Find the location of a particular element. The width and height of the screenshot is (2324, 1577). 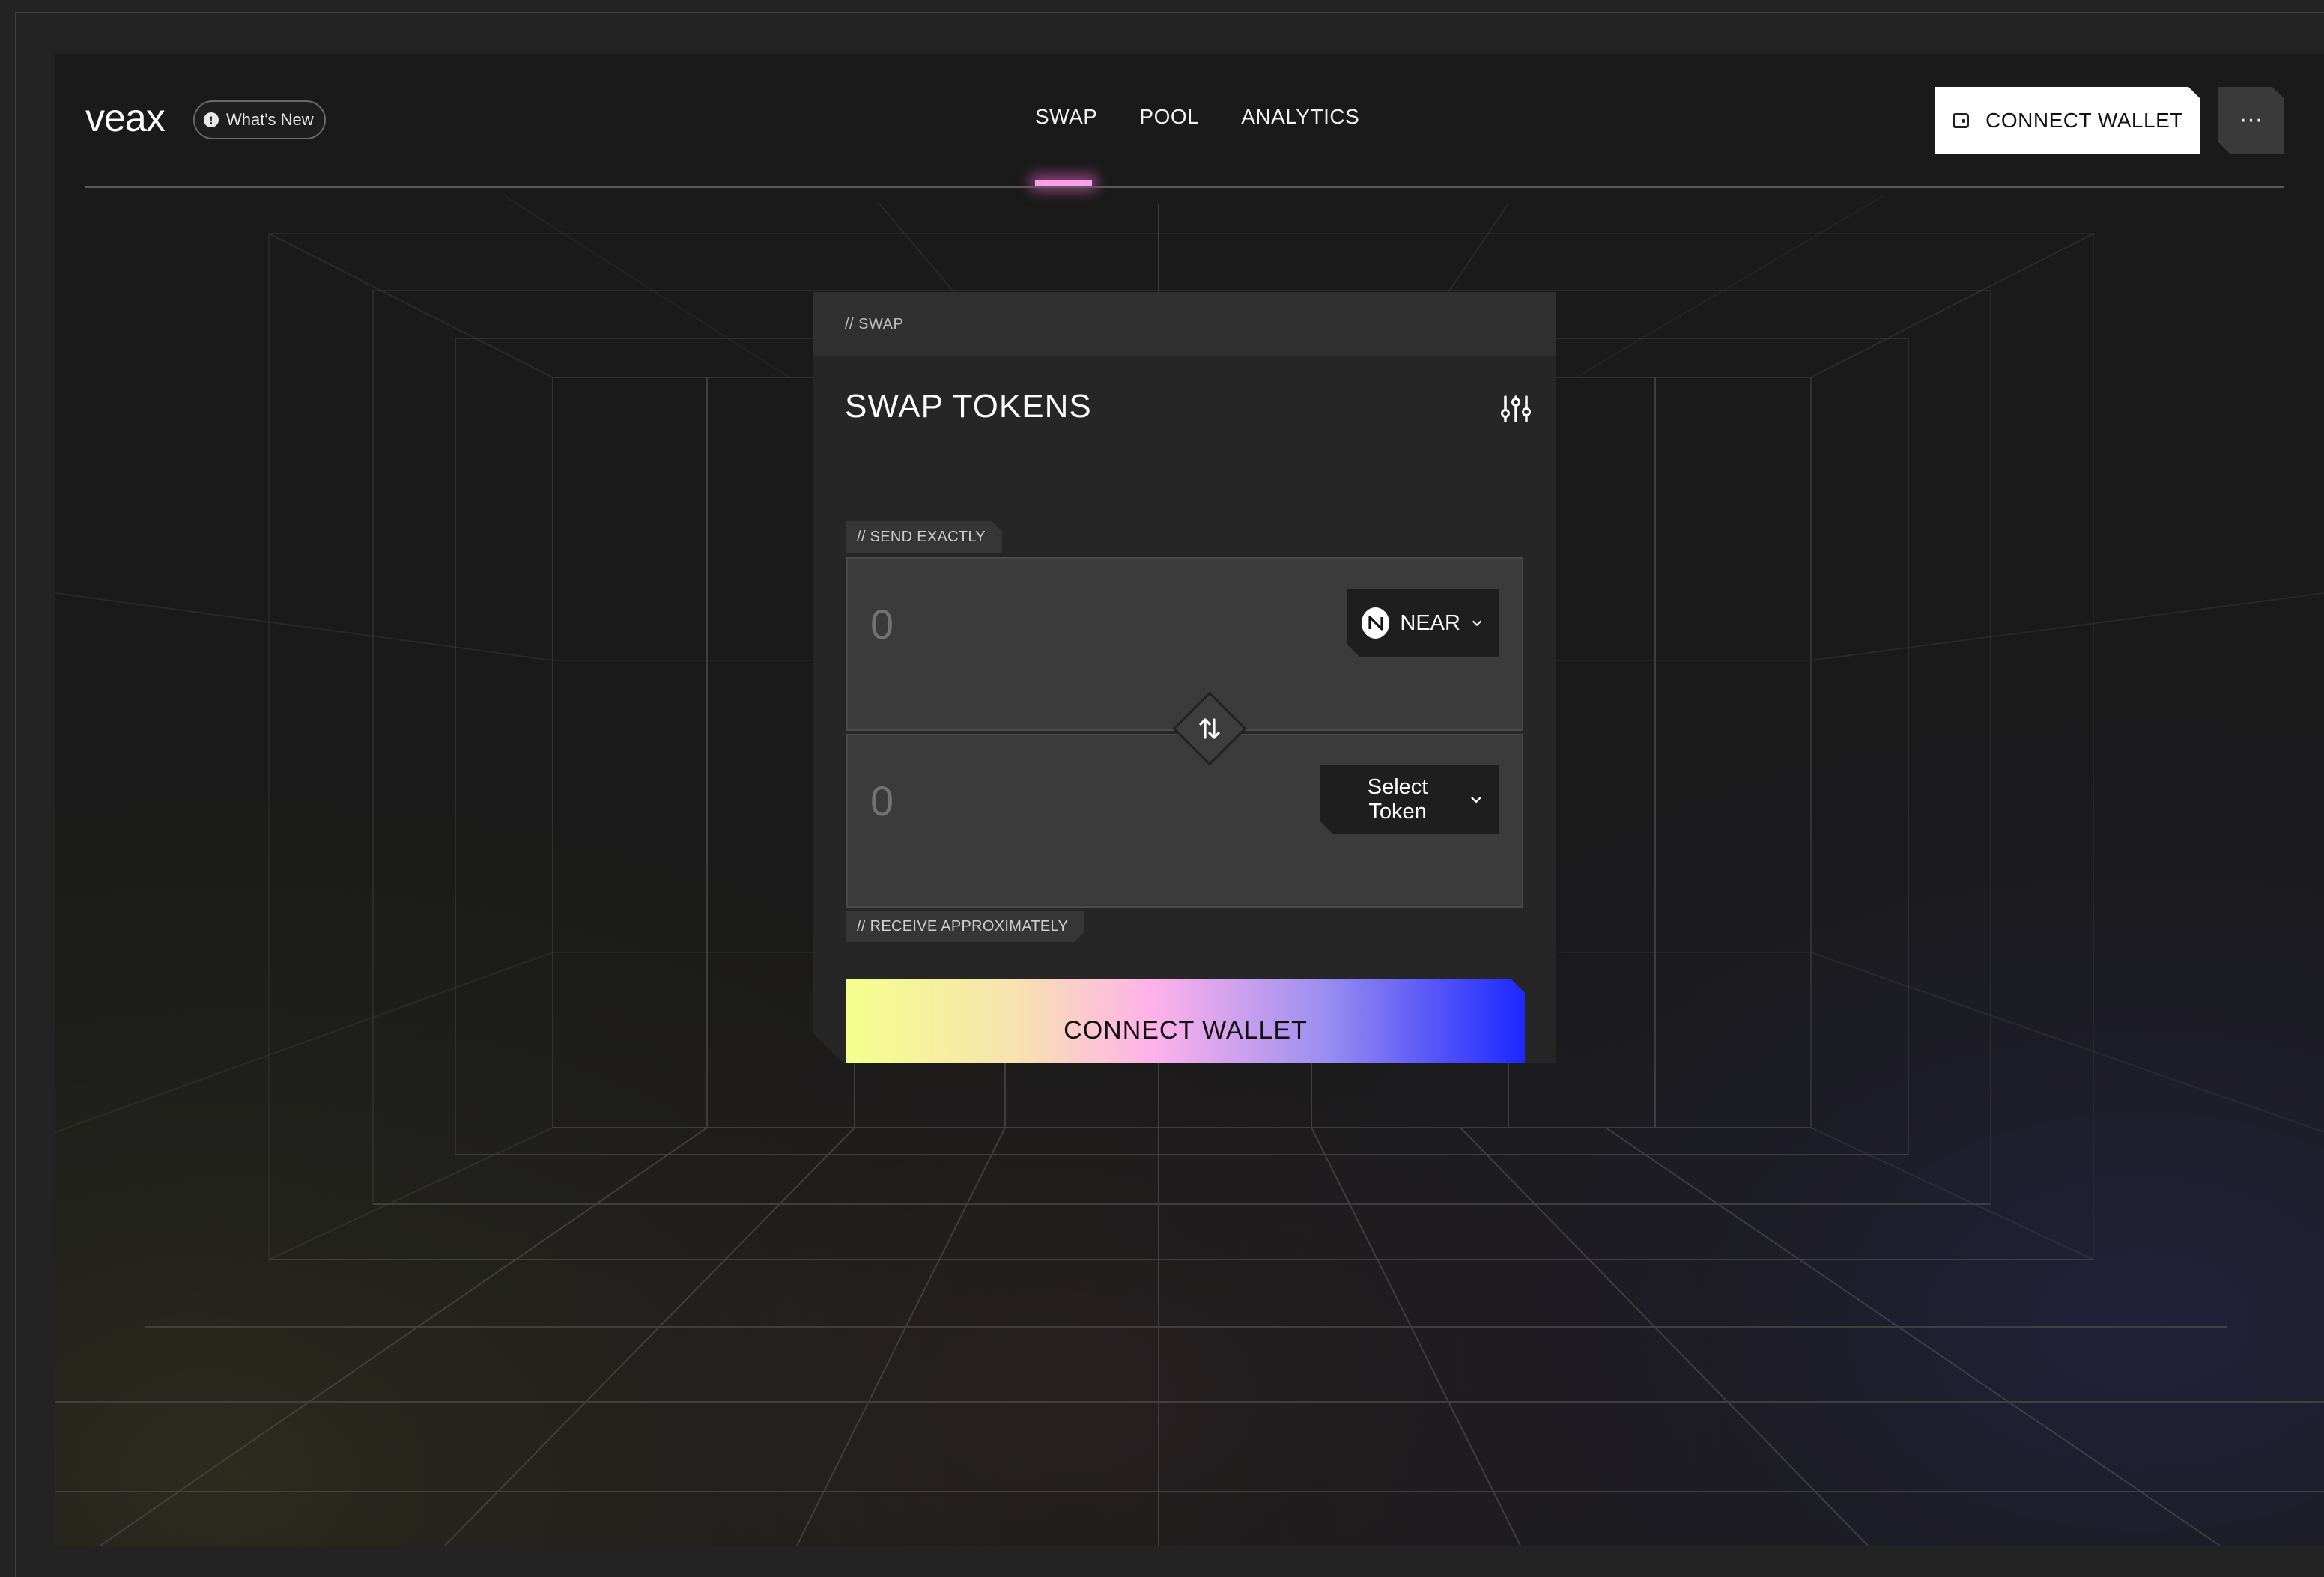

connect-wallet-header-button: CONNECT WALLET is located at coordinates (2067, 120).